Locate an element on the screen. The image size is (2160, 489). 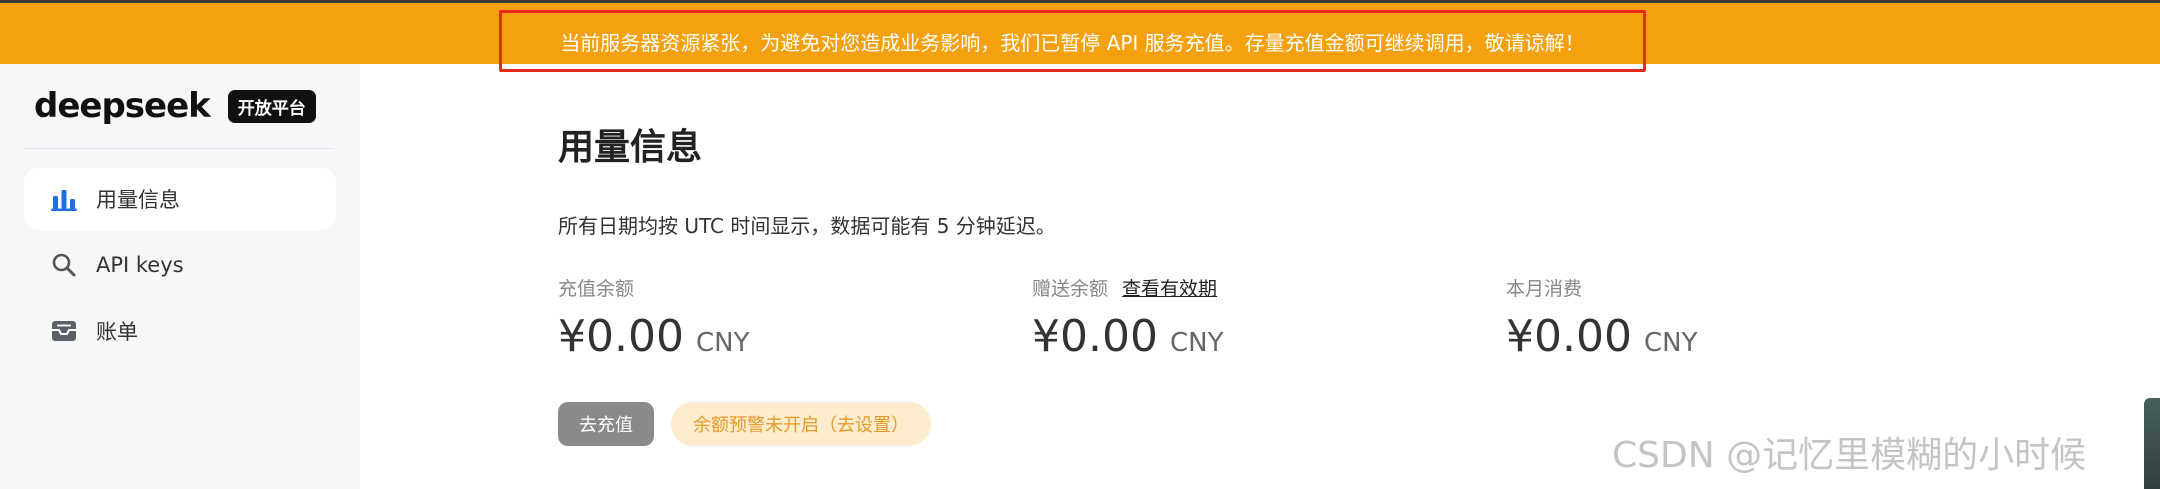
stat-label: 本月消费 is located at coordinates (1544, 289).